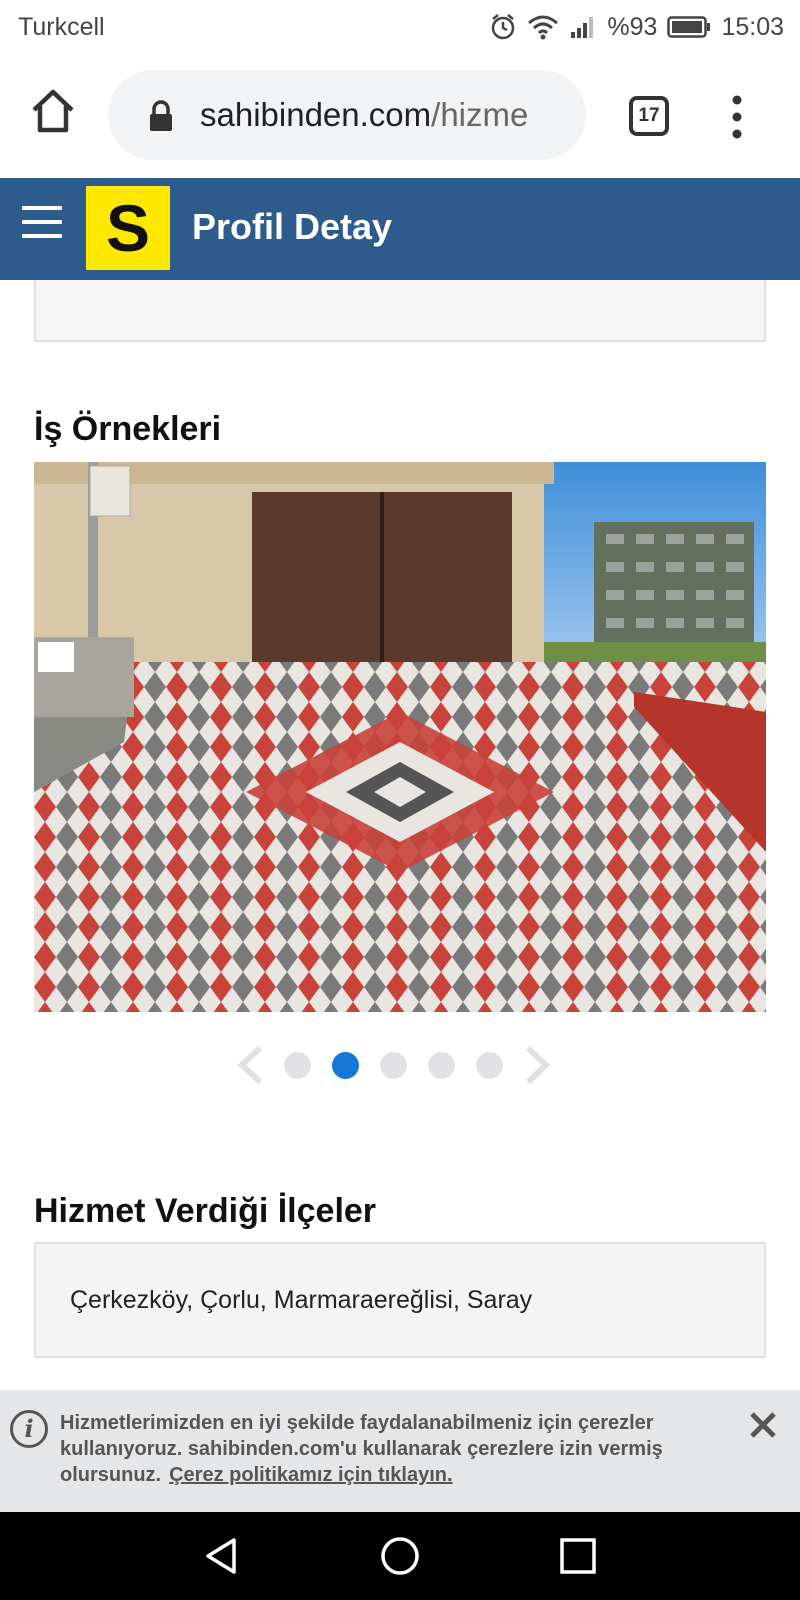 The image size is (800, 1600). I want to click on carrier-name: Turkcell, so click(61, 27).